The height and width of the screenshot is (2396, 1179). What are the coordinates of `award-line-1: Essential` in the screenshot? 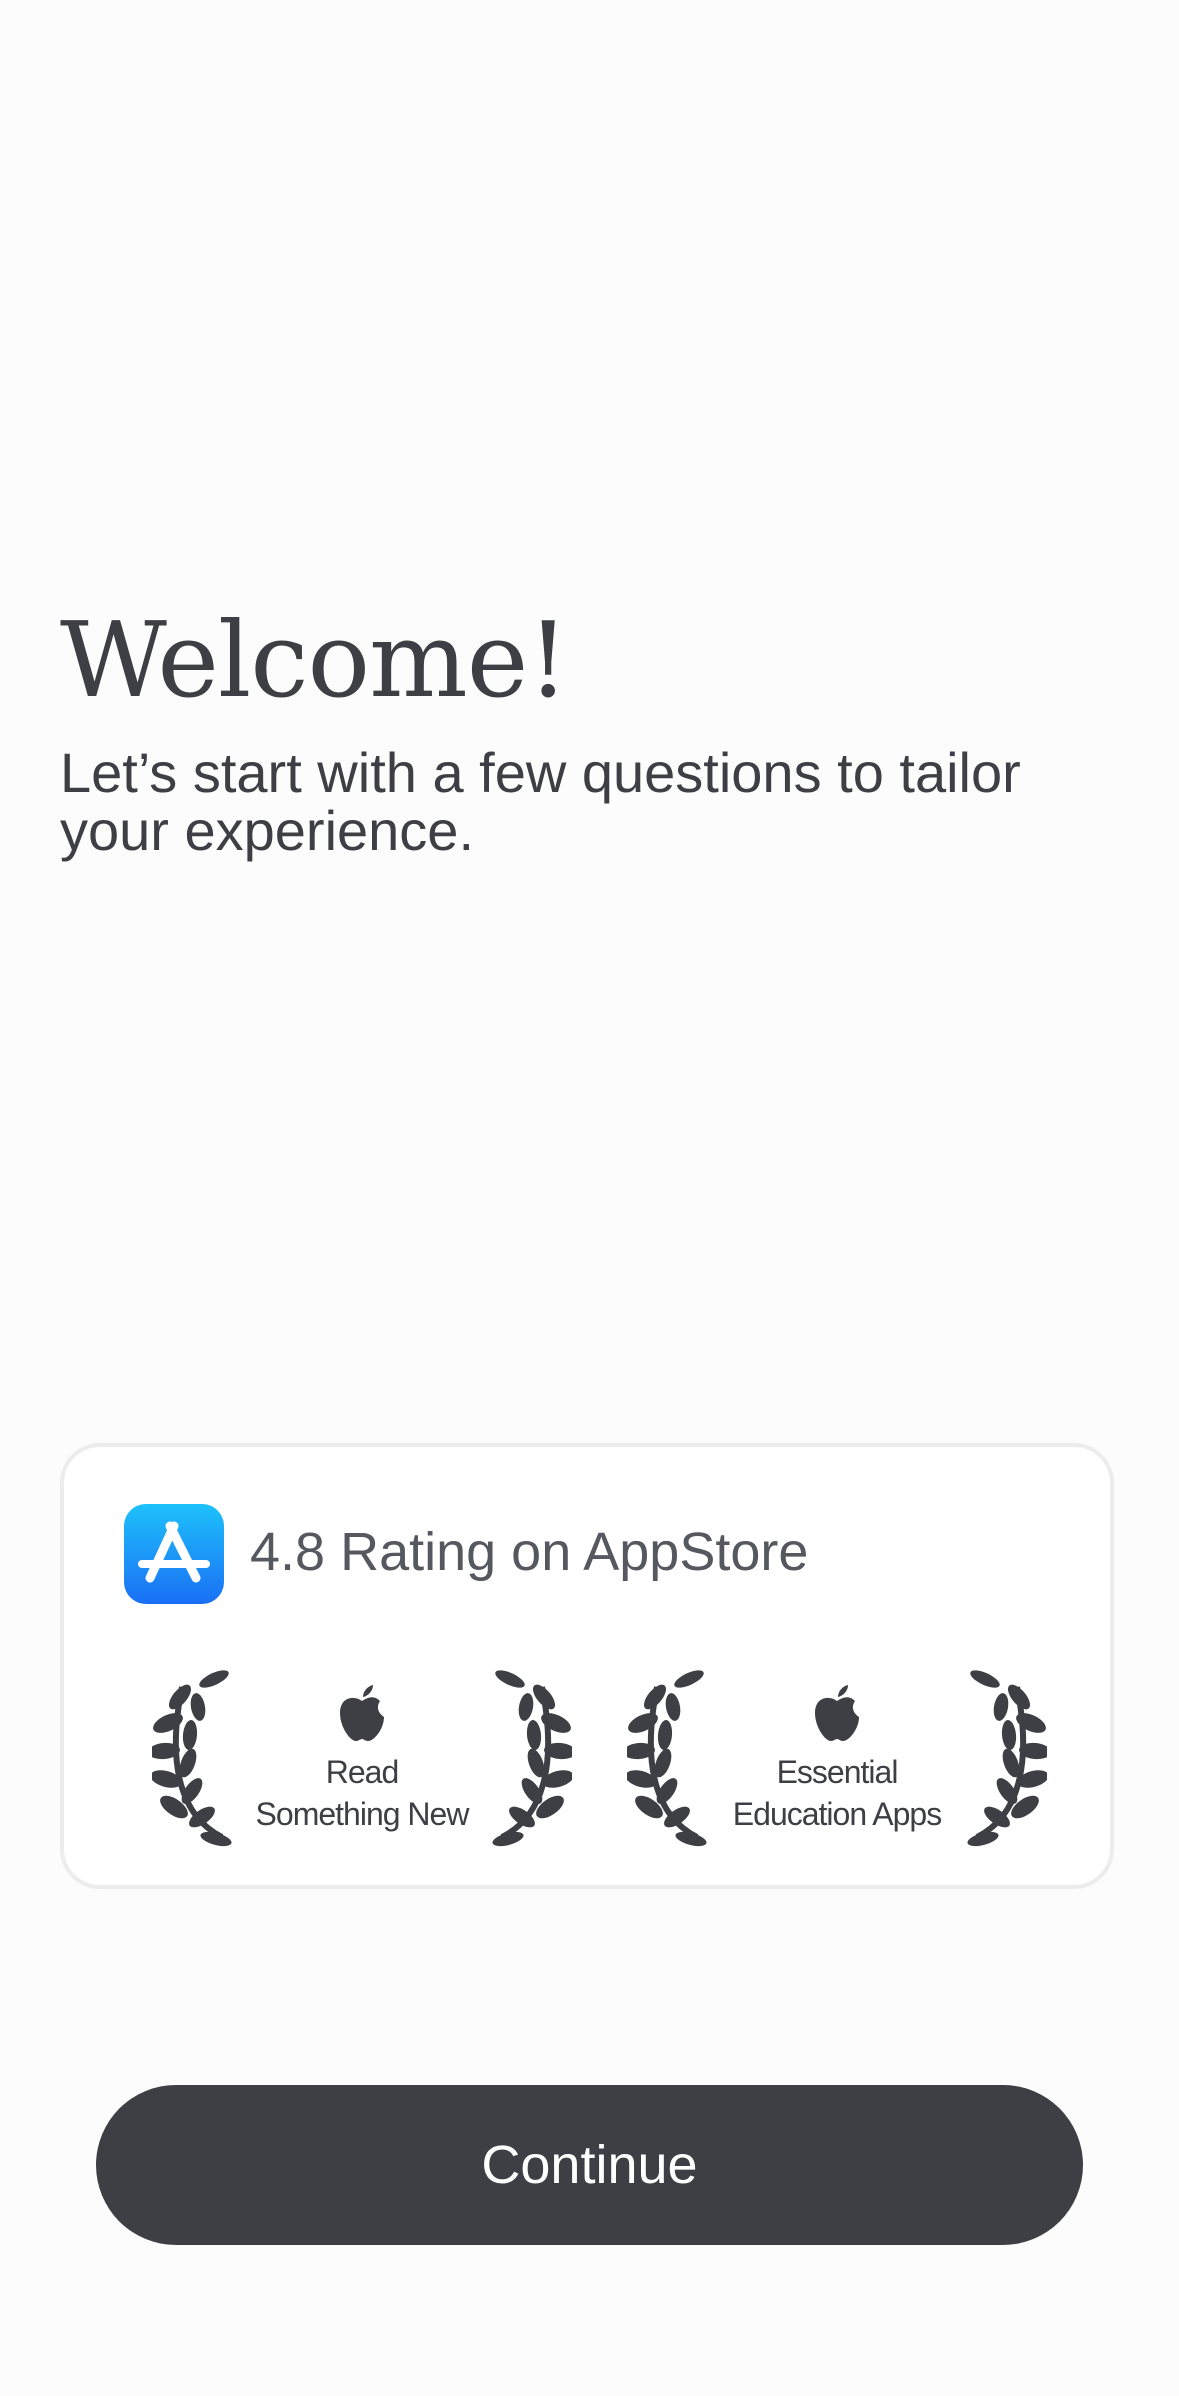 It's located at (837, 1772).